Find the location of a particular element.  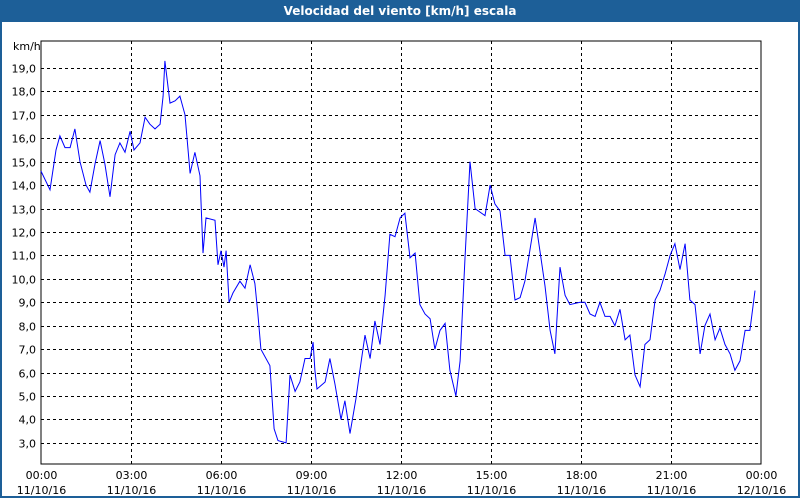

y-tick-label: 7,0 is located at coordinates (28, 350).